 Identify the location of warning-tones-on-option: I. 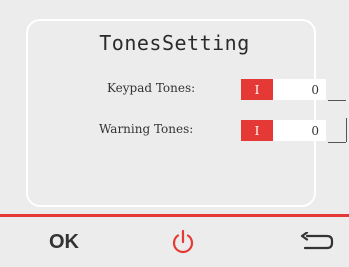
(257, 130).